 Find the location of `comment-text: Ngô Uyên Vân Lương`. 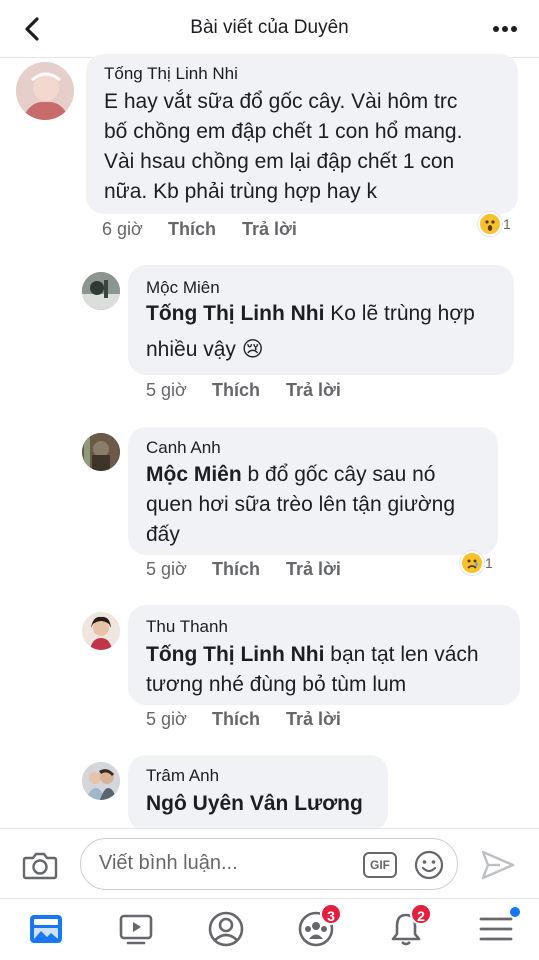

comment-text: Ngô Uyên Vân Lương is located at coordinates (264, 804).